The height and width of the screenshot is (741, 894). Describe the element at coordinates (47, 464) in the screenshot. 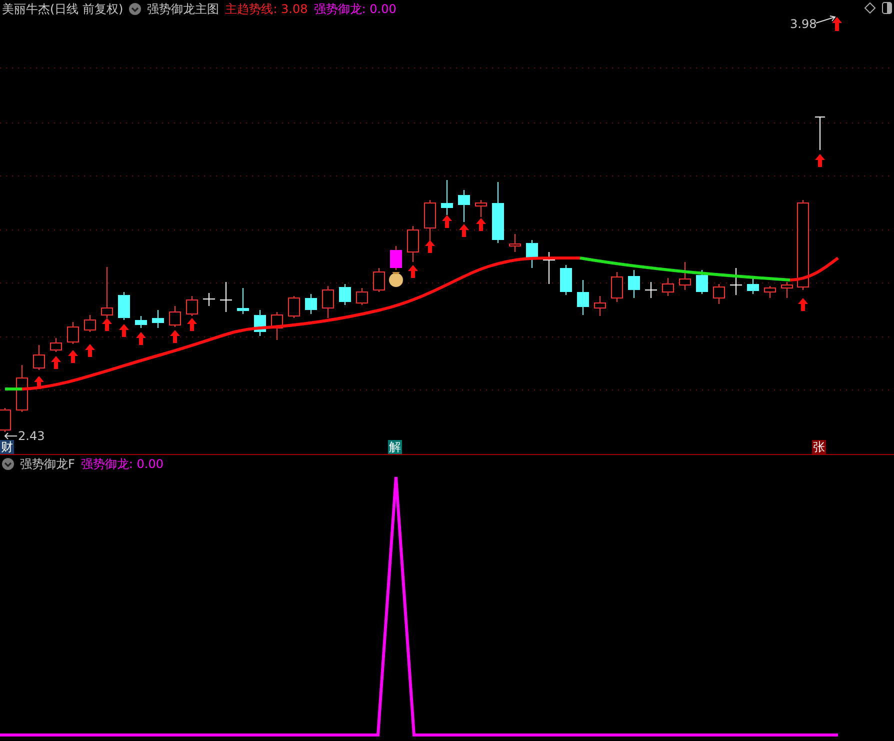

I see `indicator-name: 强势御龙F` at that location.